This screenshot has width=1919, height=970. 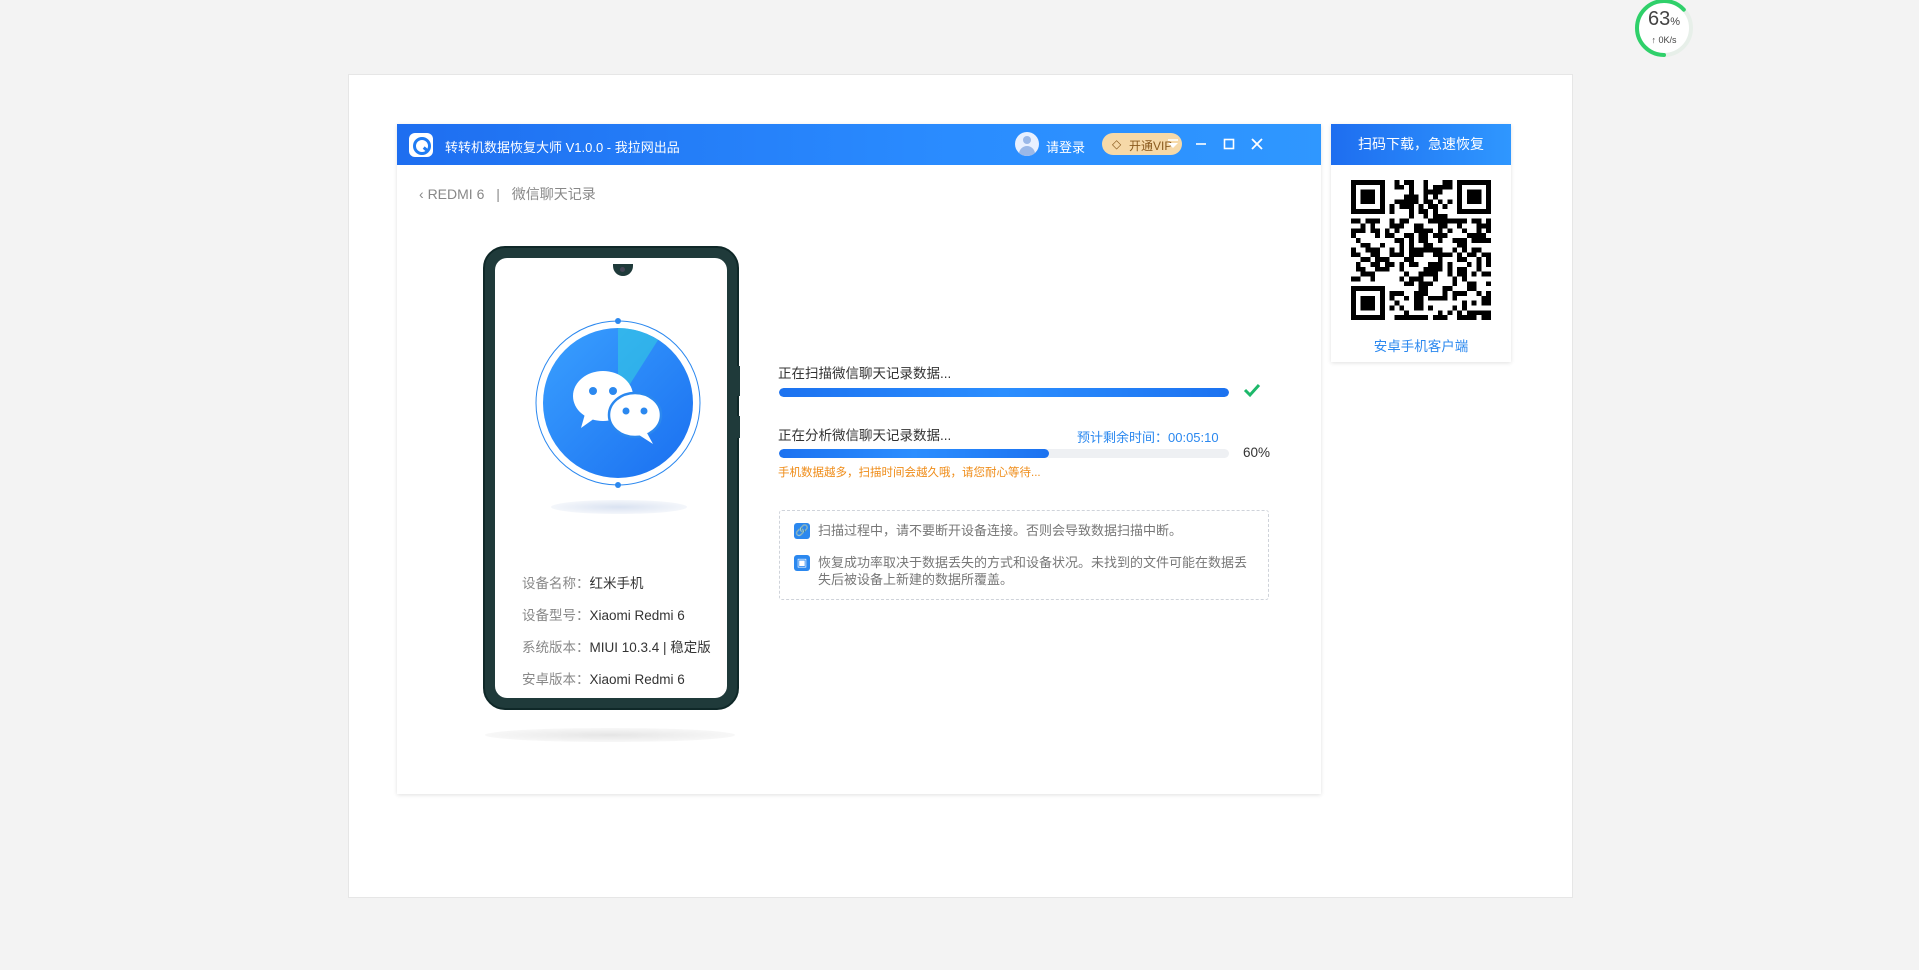 What do you see at coordinates (421, 145) in the screenshot?
I see `app-logo-icon` at bounding box center [421, 145].